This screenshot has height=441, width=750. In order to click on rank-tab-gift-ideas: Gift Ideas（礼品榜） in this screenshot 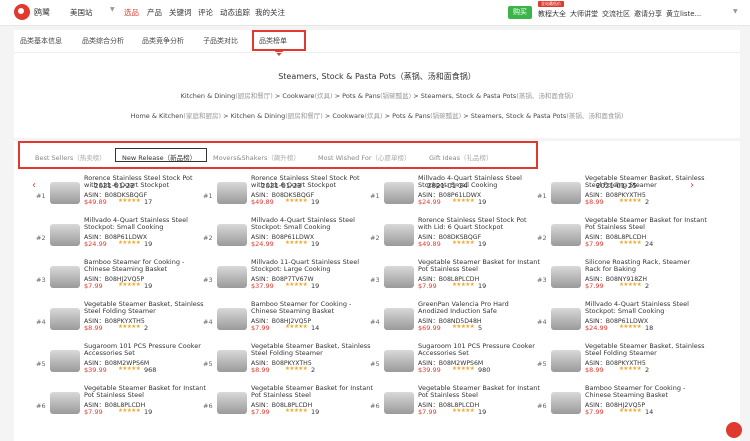, I will do `click(461, 157)`.